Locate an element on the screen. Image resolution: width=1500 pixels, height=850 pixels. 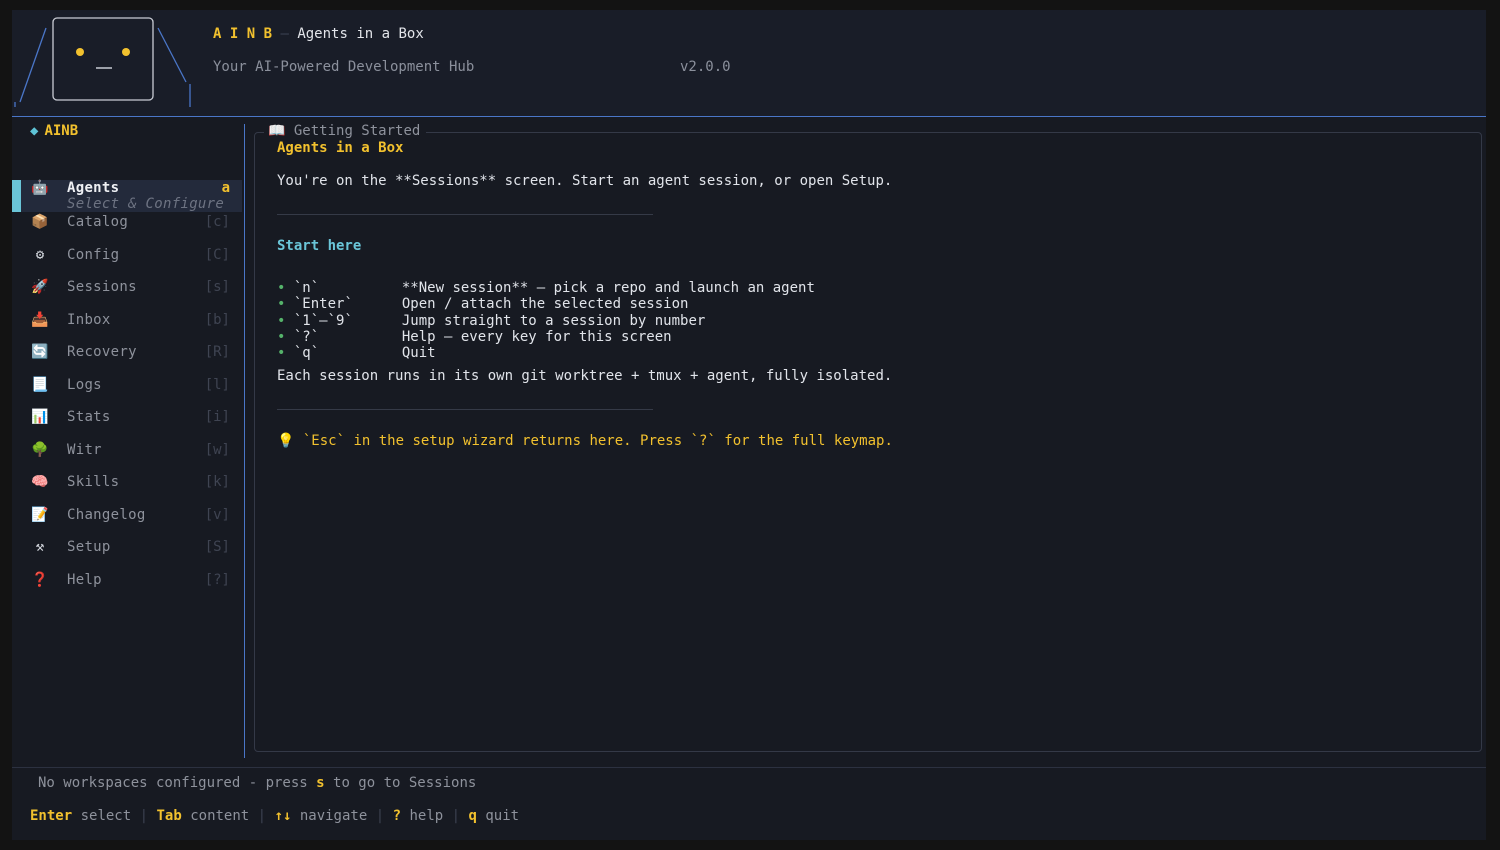
sessions-icon: 🚀 is located at coordinates (40, 287).